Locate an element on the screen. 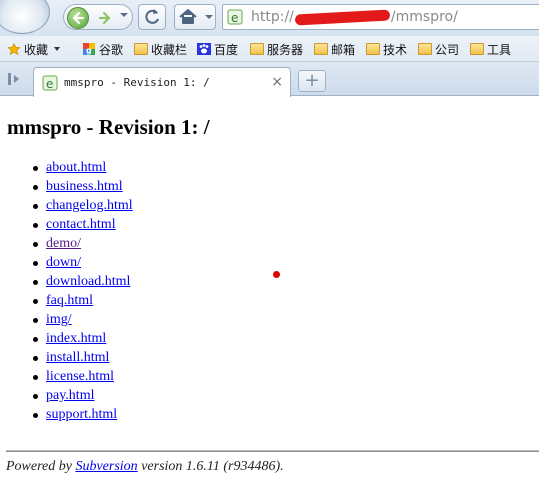 Image resolution: width=539 pixels, height=481 pixels. star-icon is located at coordinates (14, 49).